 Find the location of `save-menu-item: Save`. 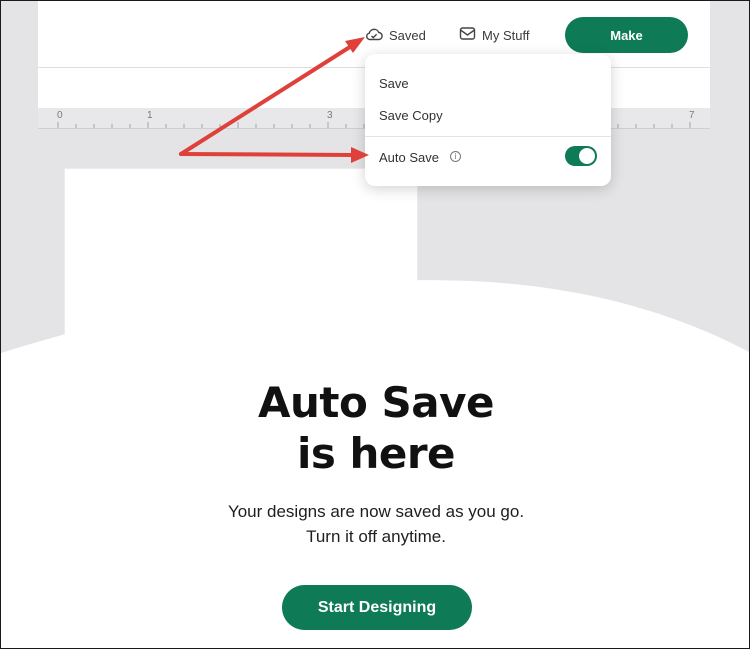

save-menu-item: Save is located at coordinates (394, 83).